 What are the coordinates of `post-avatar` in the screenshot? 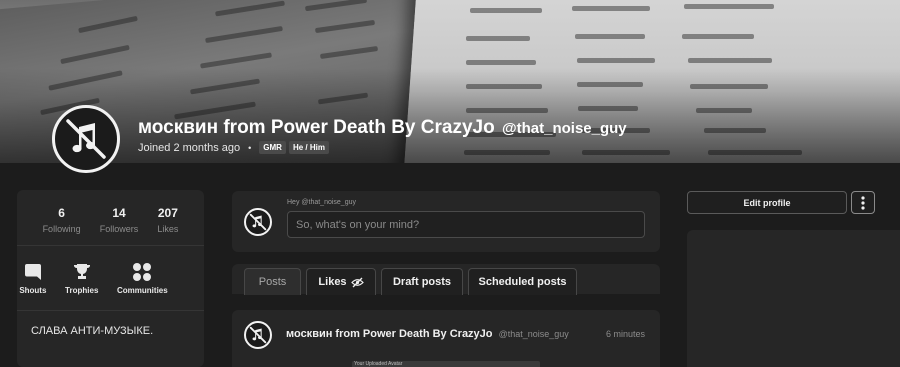 It's located at (258, 335).